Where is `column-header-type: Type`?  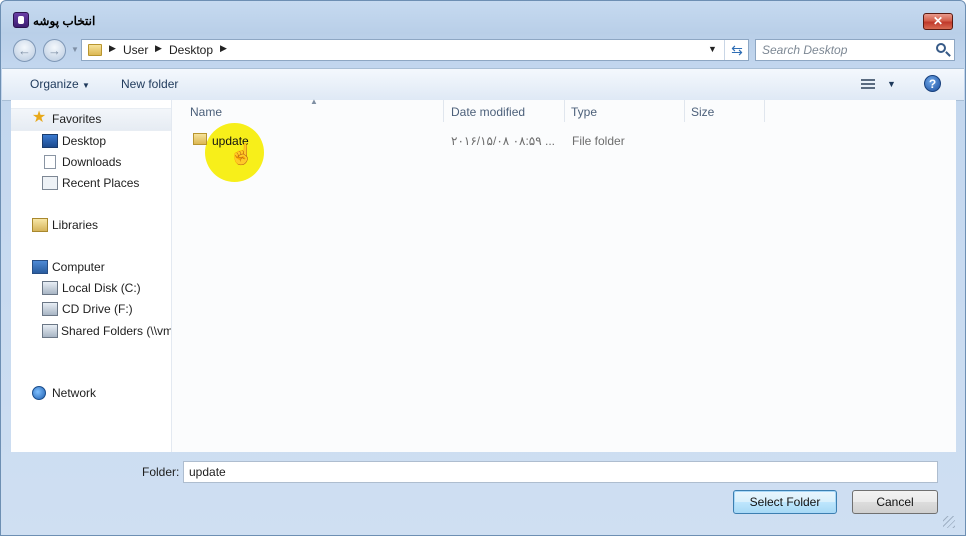
column-header-type: Type is located at coordinates (584, 112).